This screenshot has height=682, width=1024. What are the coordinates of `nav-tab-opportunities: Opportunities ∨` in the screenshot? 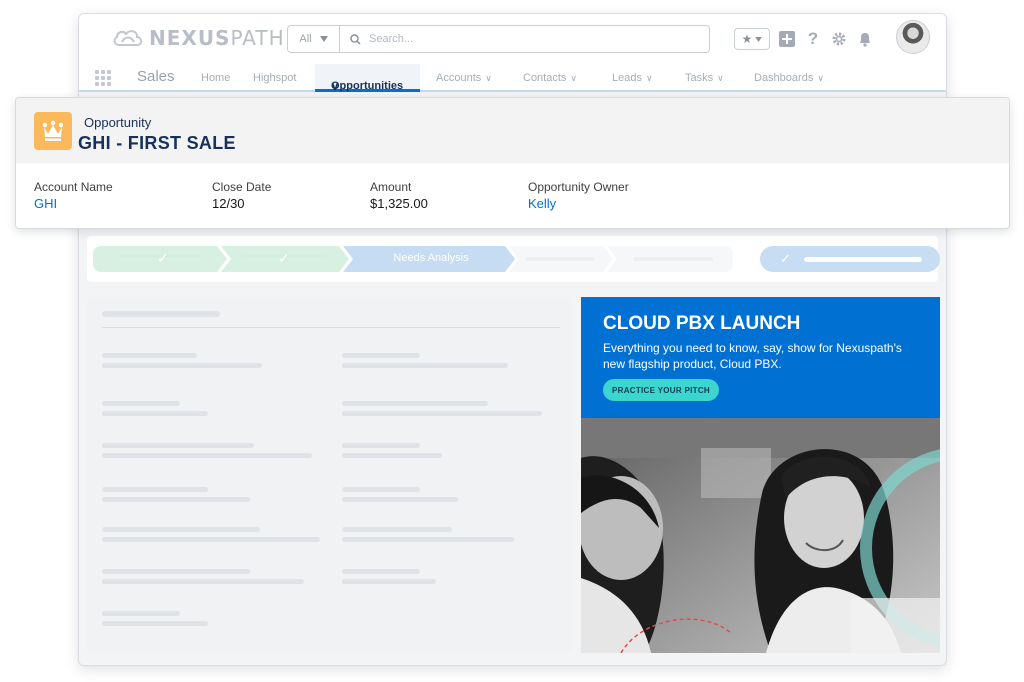 It's located at (367, 78).